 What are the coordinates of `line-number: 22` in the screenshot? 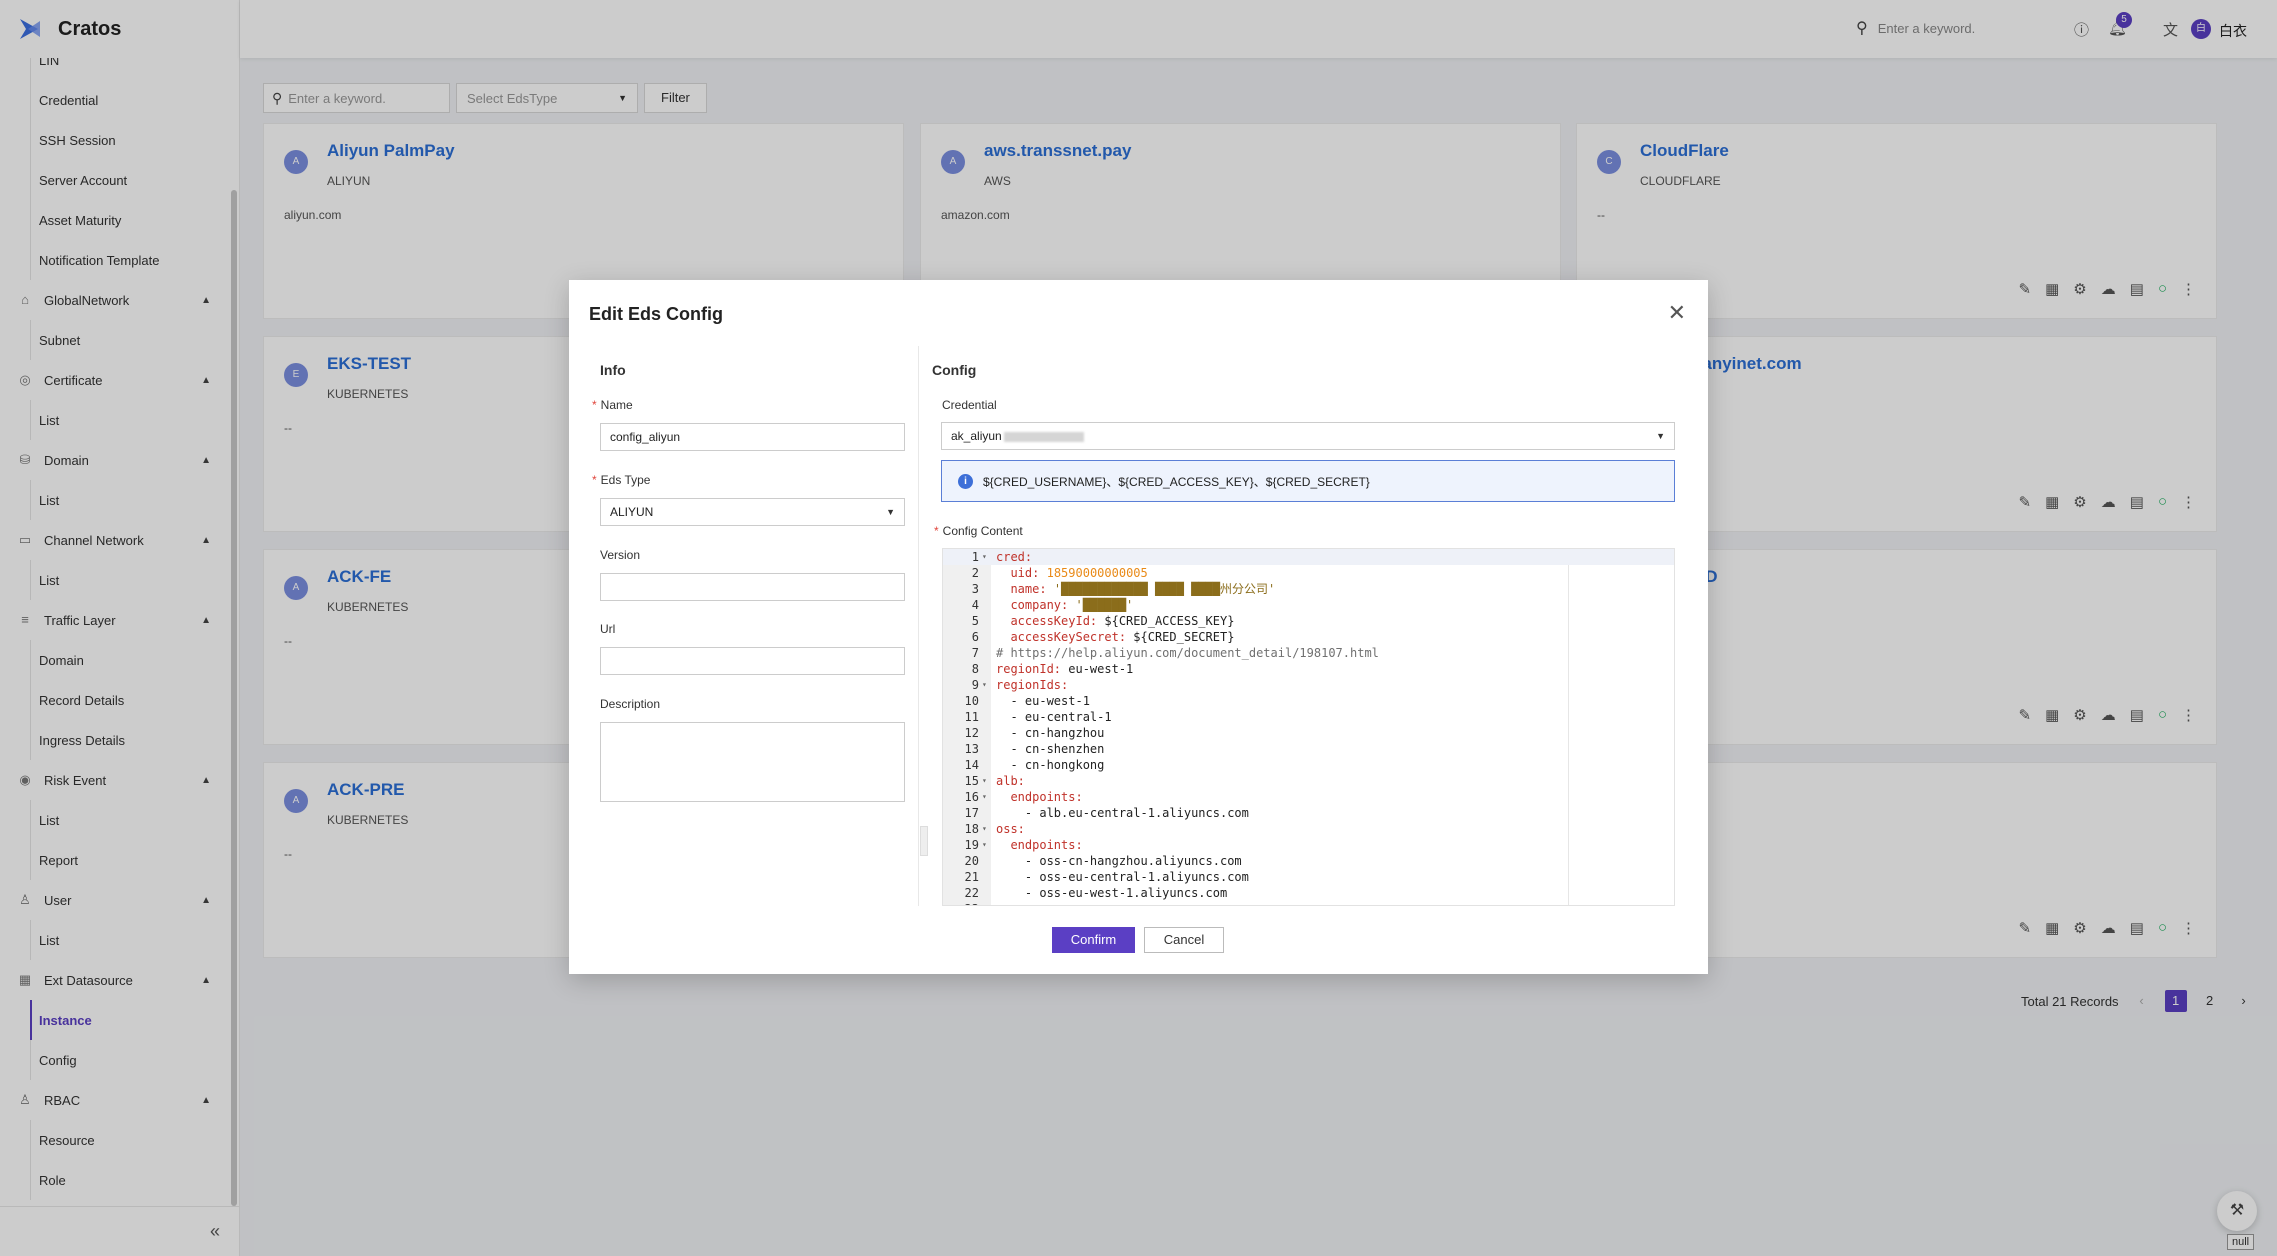 It's located at (971, 893).